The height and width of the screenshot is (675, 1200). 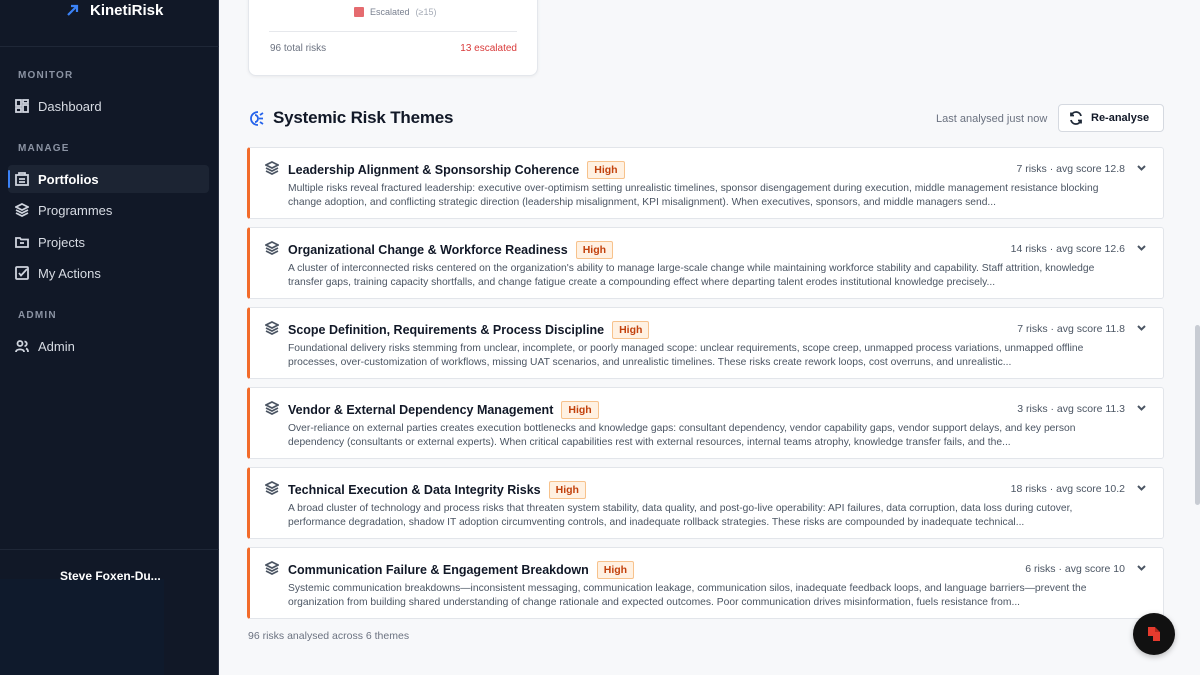 What do you see at coordinates (359, 12) in the screenshot?
I see `legend-swatch` at bounding box center [359, 12].